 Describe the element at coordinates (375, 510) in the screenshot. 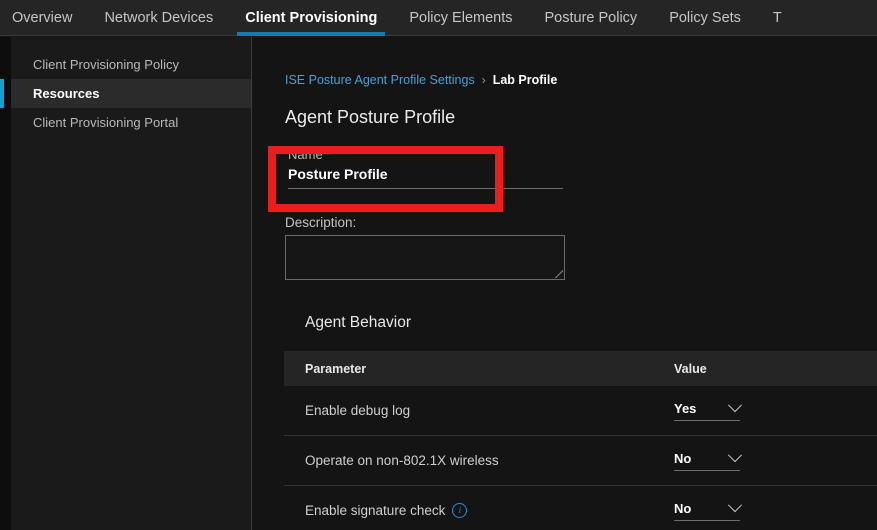

I see `parameter-label: Enable signature check` at that location.